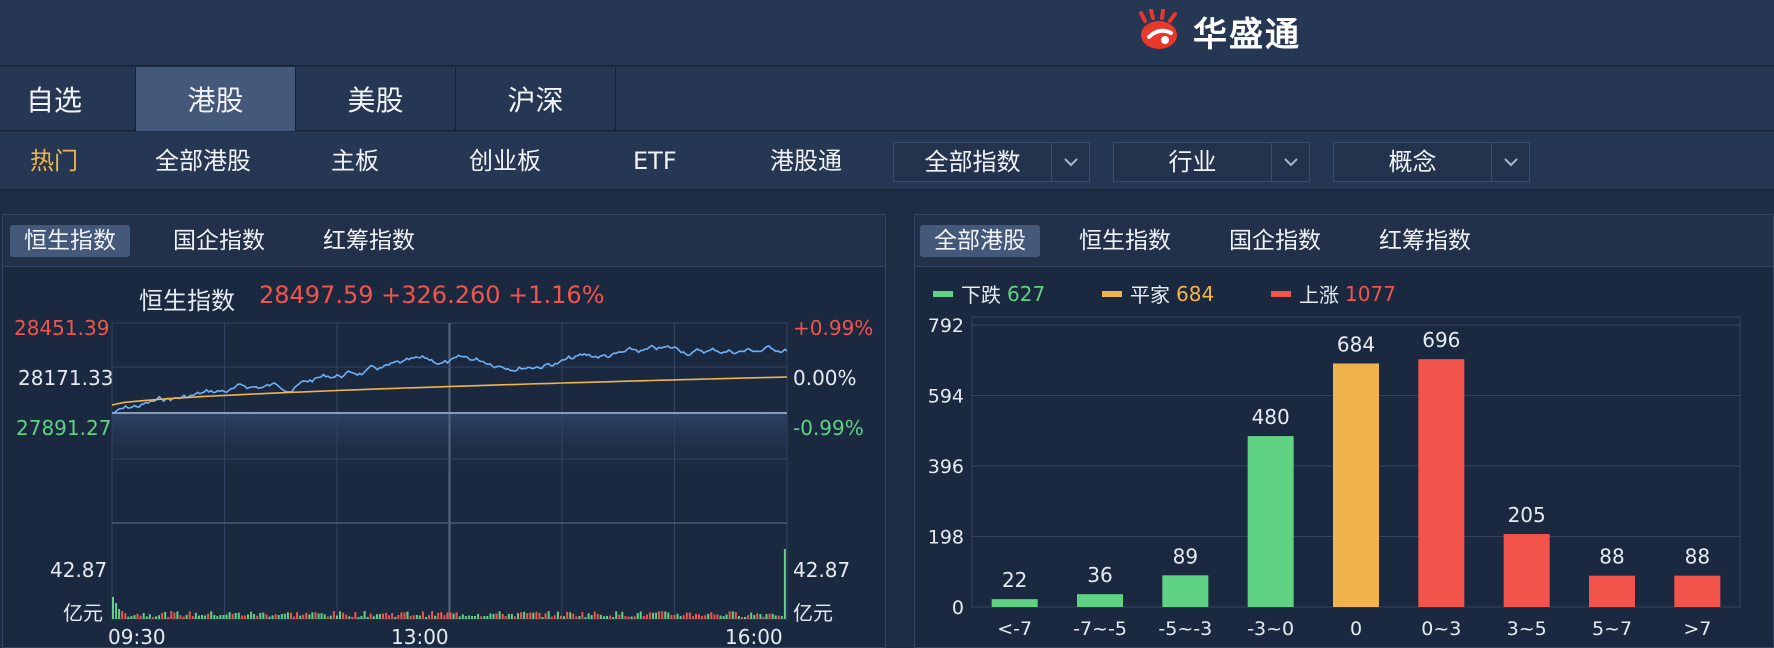 The height and width of the screenshot is (648, 1774). Describe the element at coordinates (1356, 344) in the screenshot. I see `bar-value-label: 684` at that location.